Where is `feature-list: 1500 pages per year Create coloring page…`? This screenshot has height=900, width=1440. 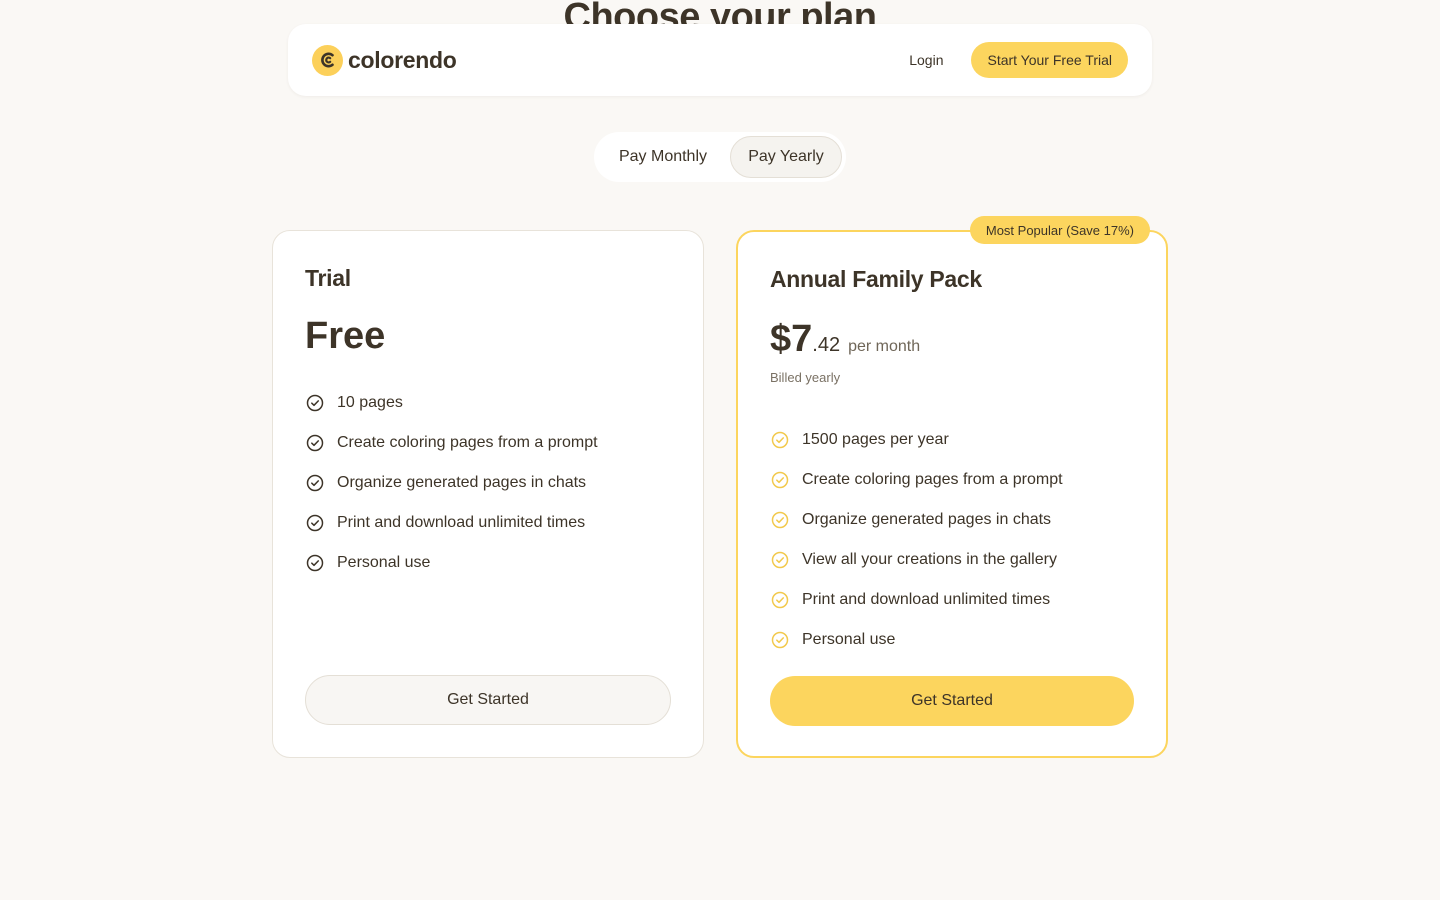 feature-list: 1500 pages per year Create coloring page… is located at coordinates (916, 540).